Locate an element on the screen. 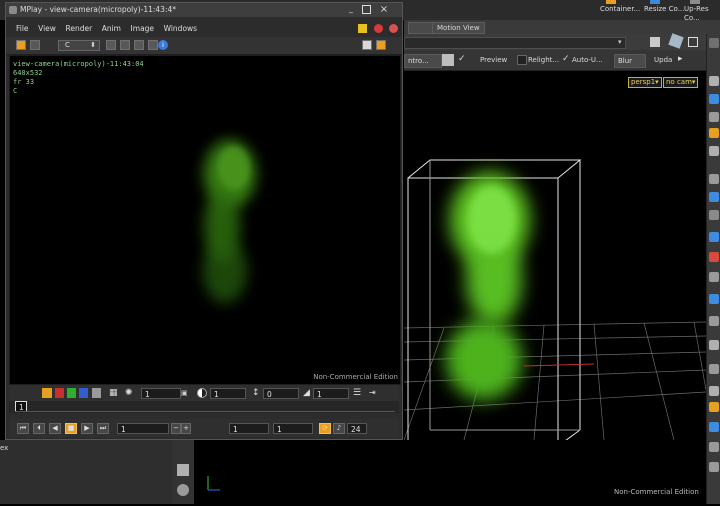  render-icon is located at coordinates (448, 60).